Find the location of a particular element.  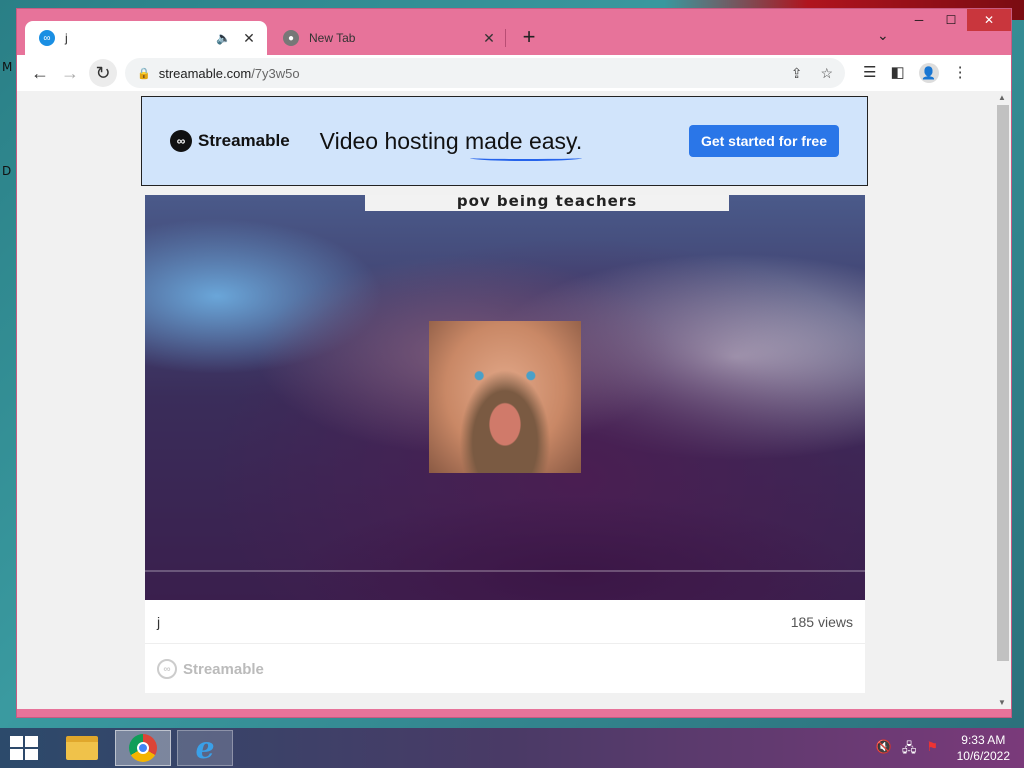

tab-streamable: ∞ j 🔈 ✕ is located at coordinates (146, 38).